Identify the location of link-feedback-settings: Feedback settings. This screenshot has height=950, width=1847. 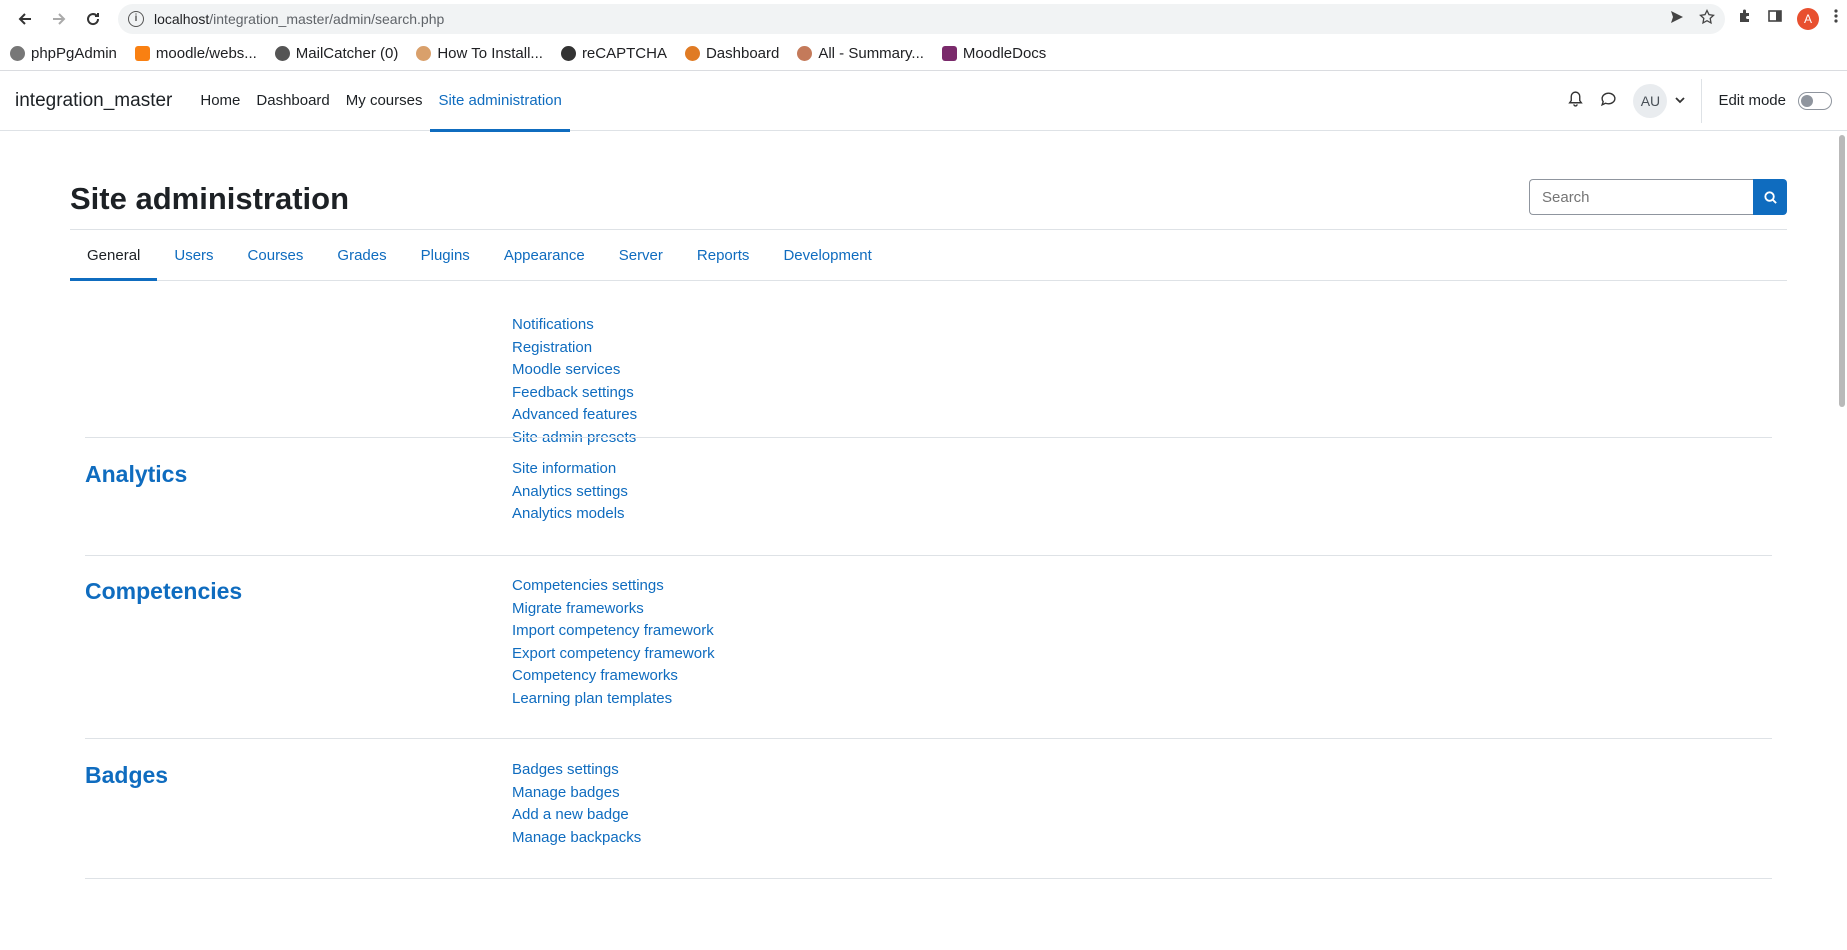
(574, 393).